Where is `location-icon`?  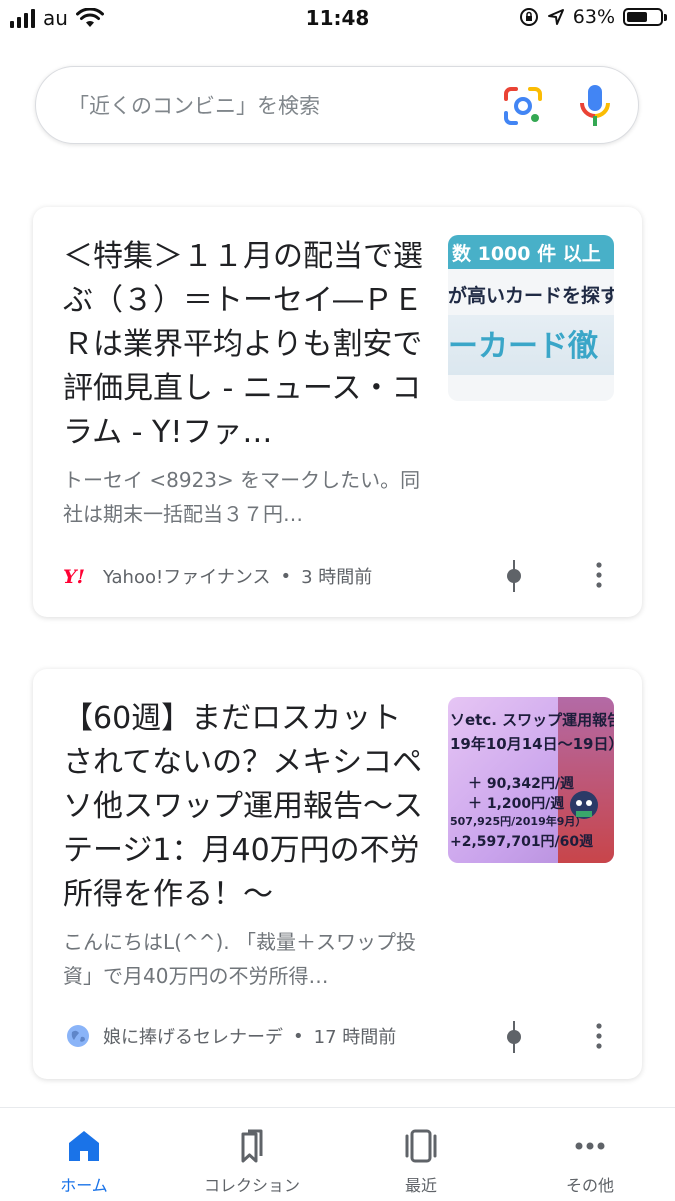 location-icon is located at coordinates (555, 17).